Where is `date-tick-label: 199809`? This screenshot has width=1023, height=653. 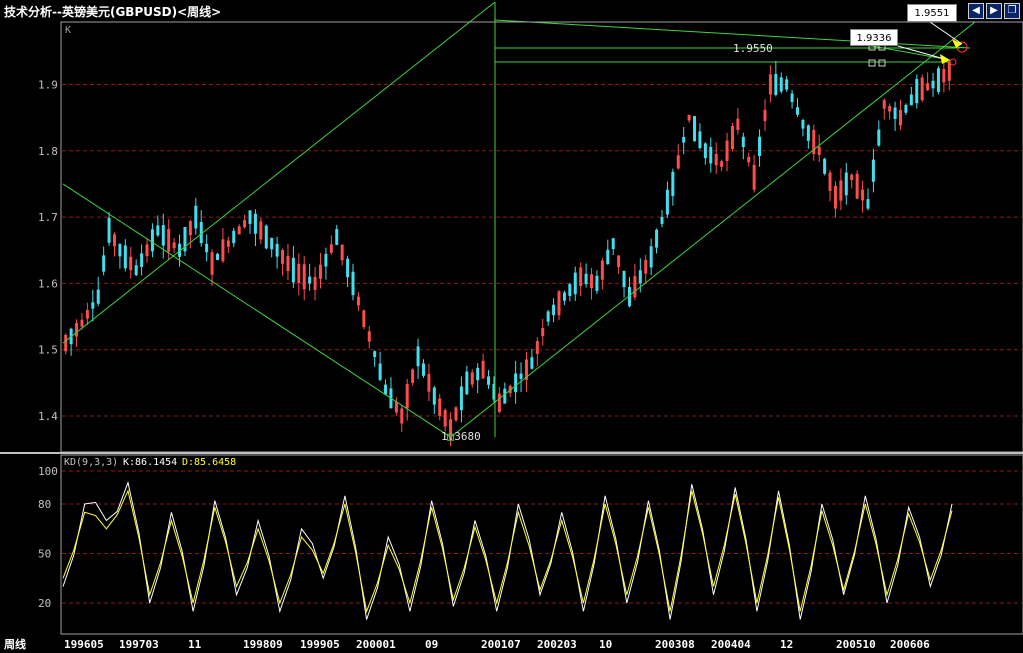
date-tick-label: 199809 is located at coordinates (263, 644).